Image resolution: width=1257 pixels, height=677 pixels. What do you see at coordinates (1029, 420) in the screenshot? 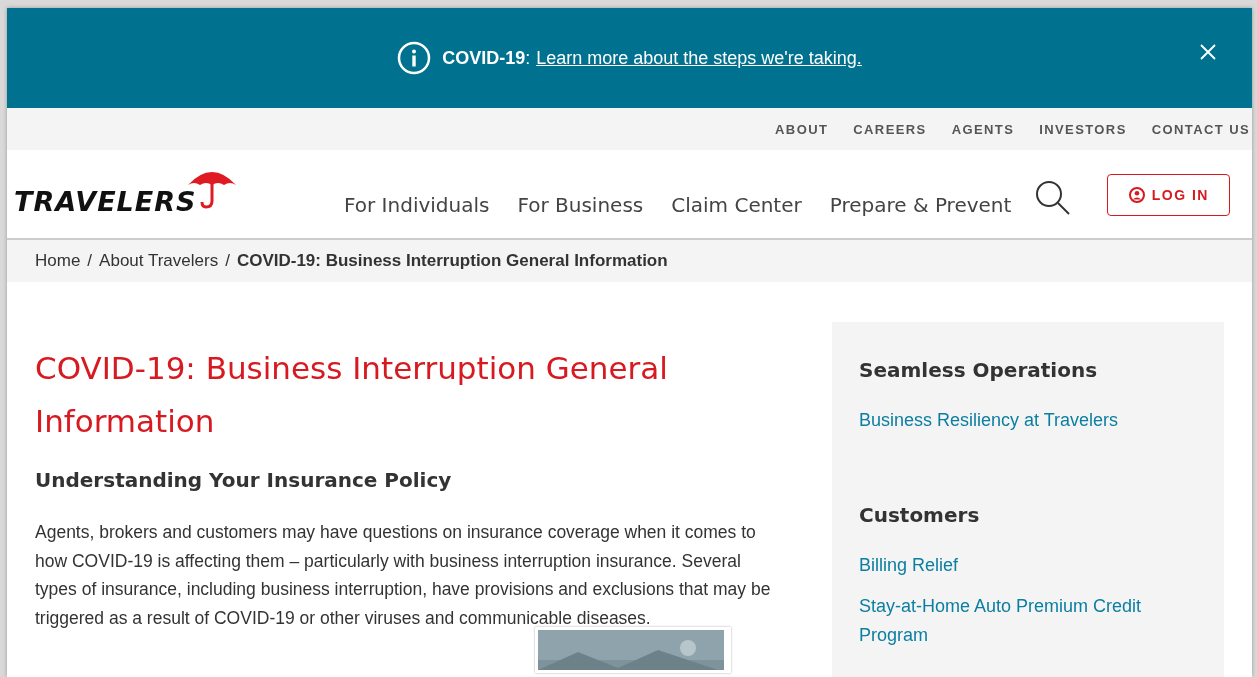
I see `sidebar-link: Business Resiliency at Travelers` at bounding box center [1029, 420].